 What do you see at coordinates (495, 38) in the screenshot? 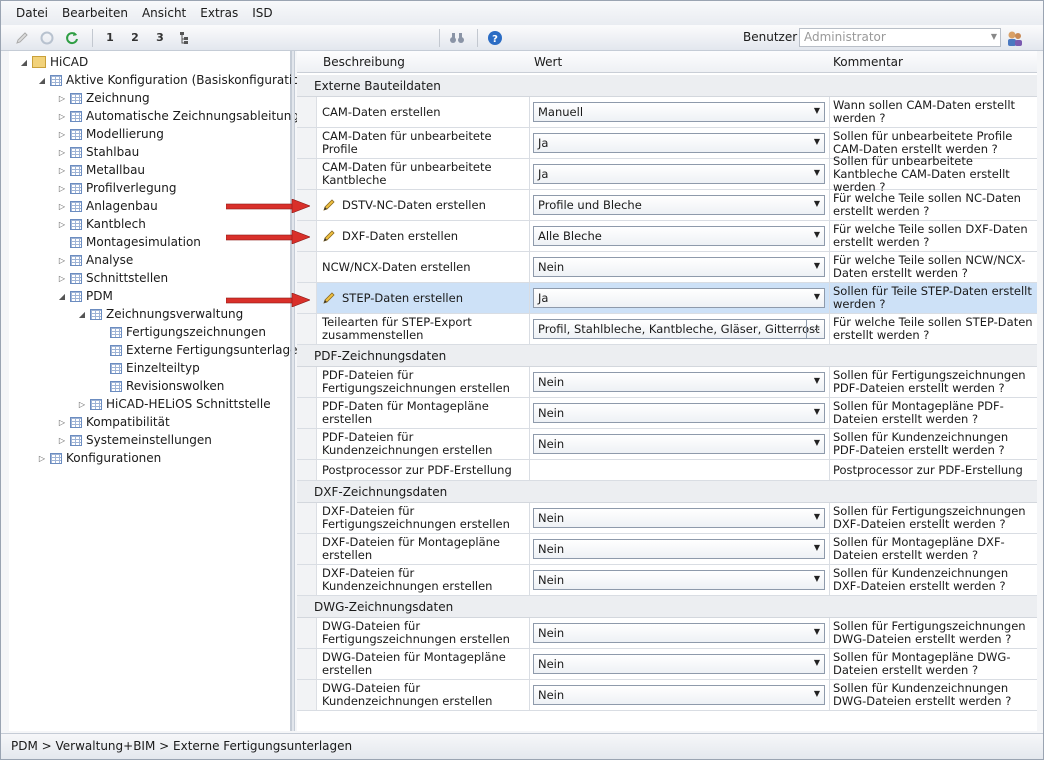
I see `help-icon: ?` at bounding box center [495, 38].